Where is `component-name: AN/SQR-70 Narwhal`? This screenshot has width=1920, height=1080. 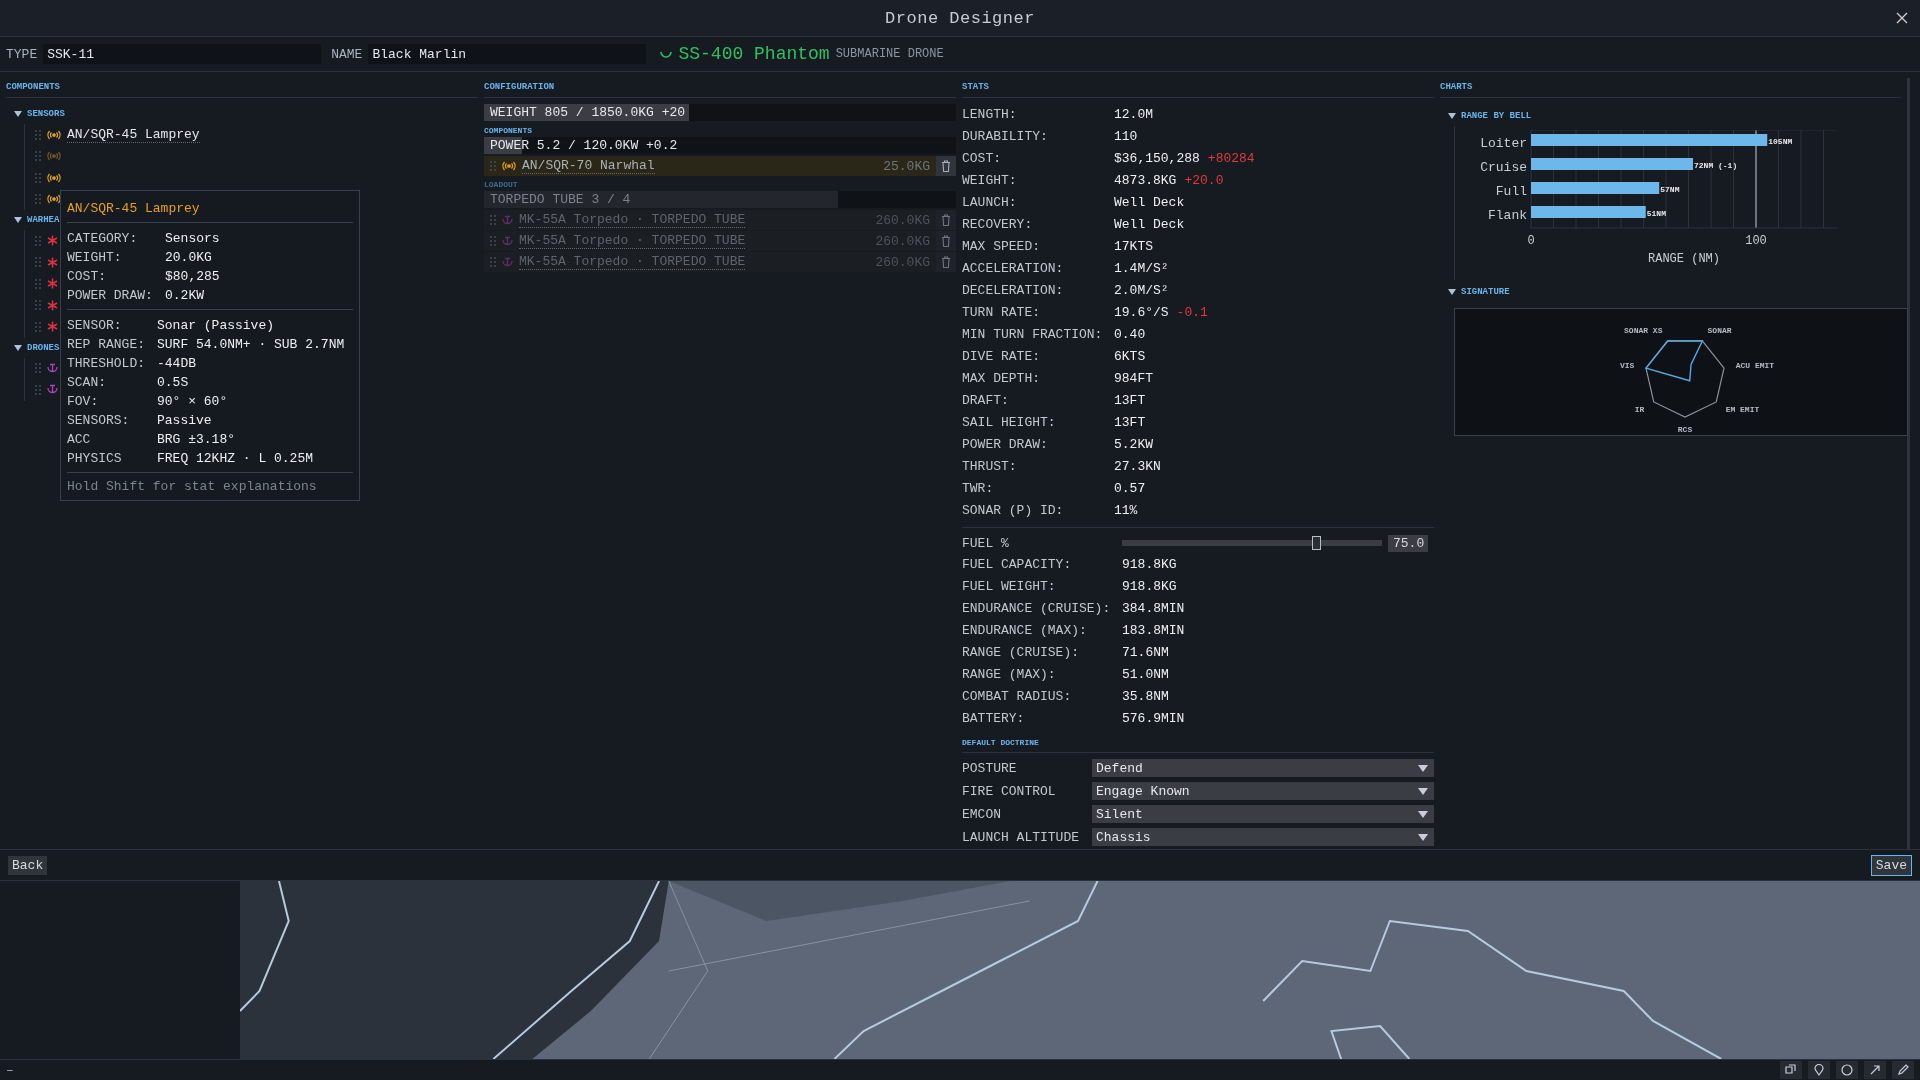 component-name: AN/SQR-70 Narwhal is located at coordinates (588, 166).